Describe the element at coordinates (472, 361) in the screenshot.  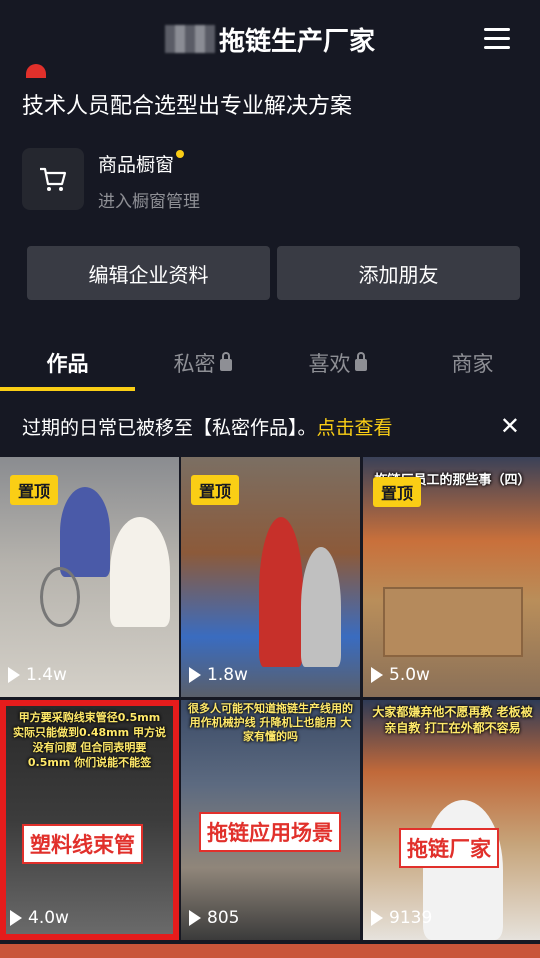
I see `tab-merchant: 商家` at that location.